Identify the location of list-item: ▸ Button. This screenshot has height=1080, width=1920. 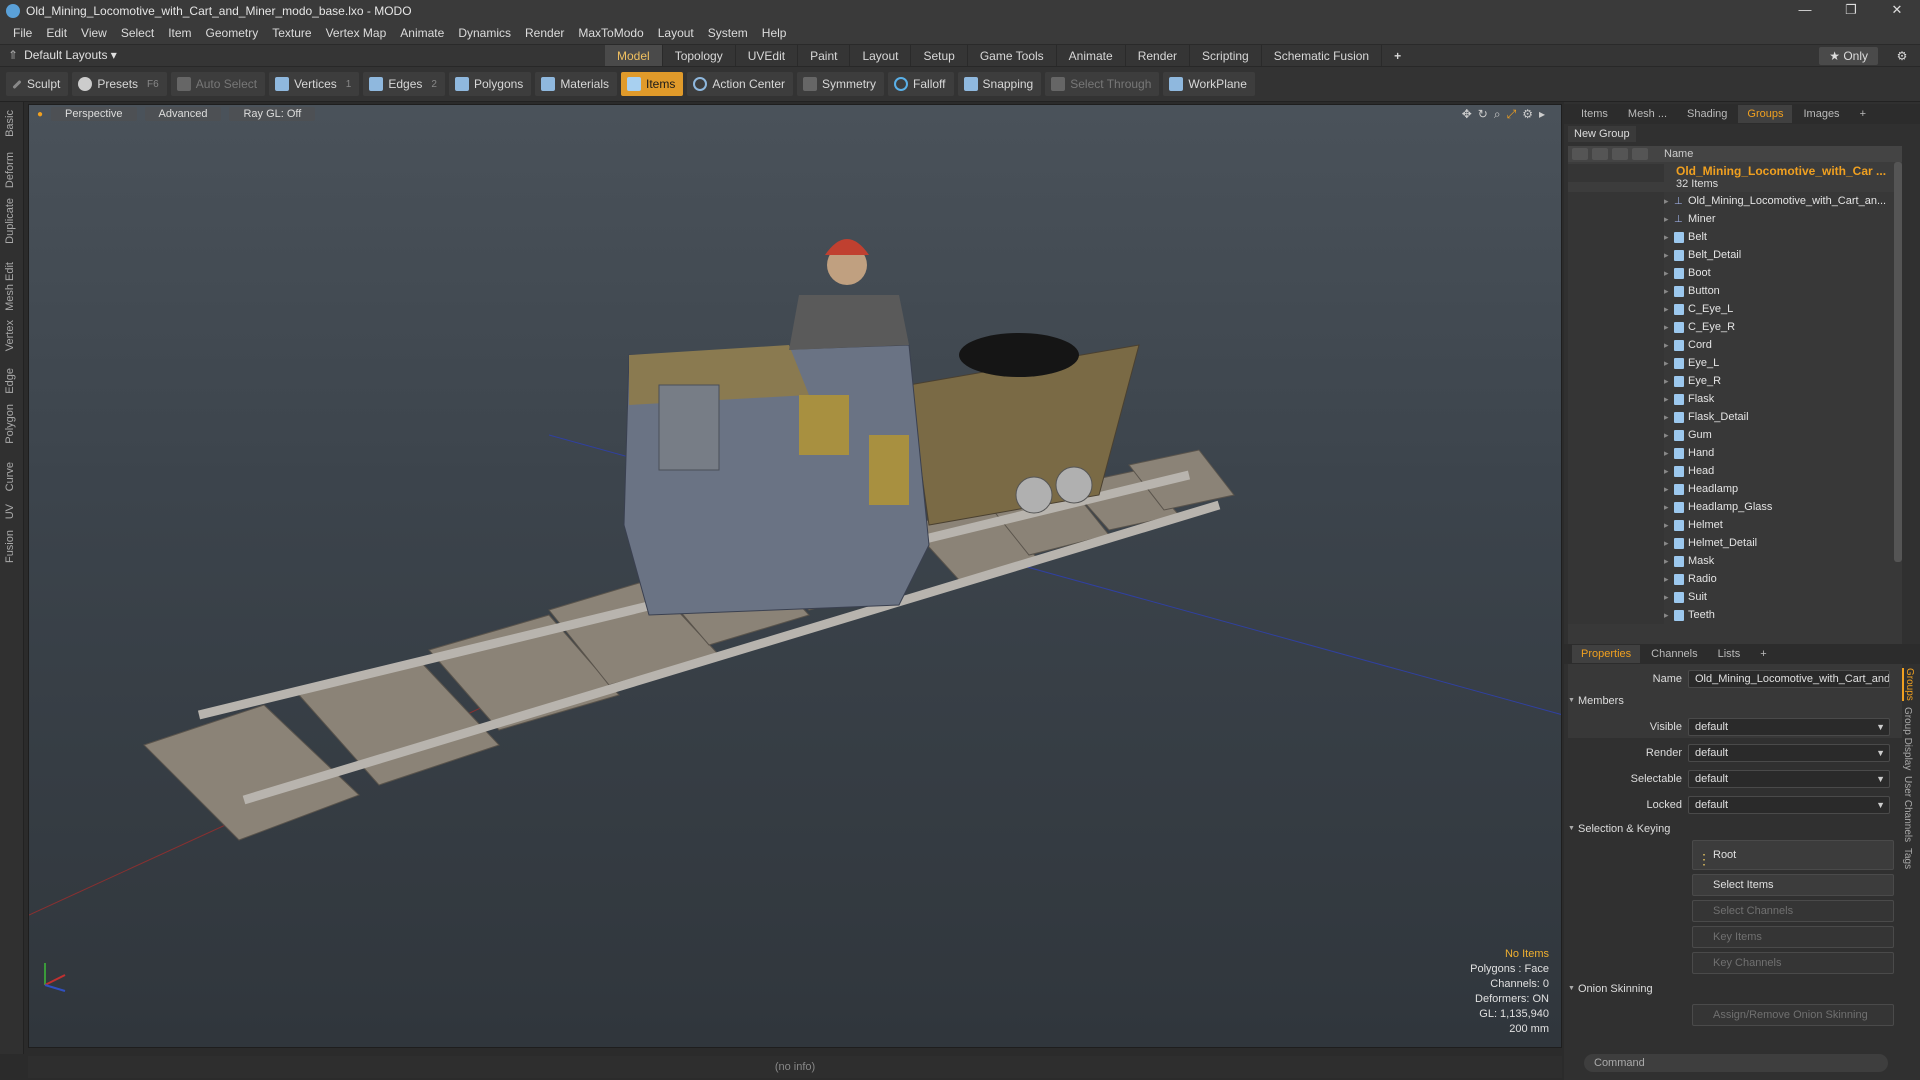
(1735, 291).